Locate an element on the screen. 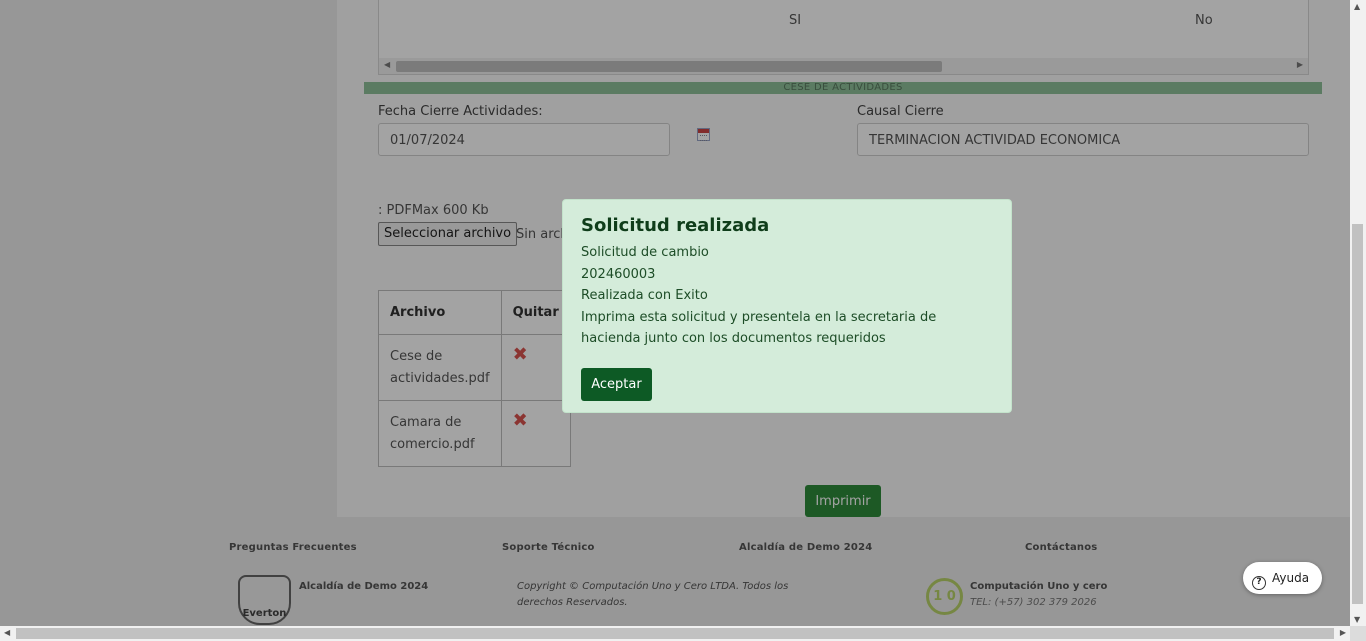 This screenshot has height=641, width=1366. vertical-scroll-thumb is located at coordinates (1357, 414).